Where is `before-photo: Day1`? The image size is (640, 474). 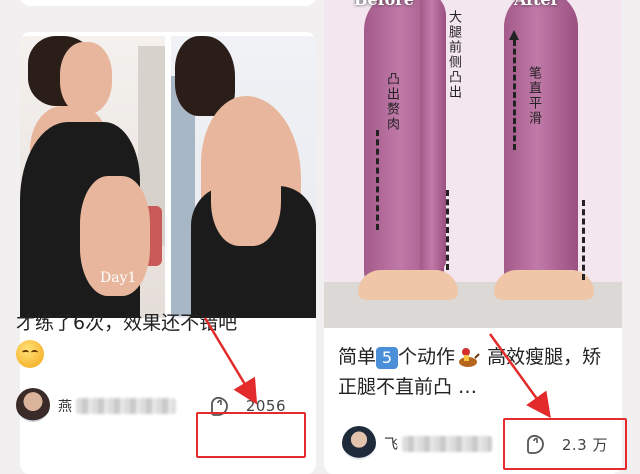 before-photo: Day1 is located at coordinates (92, 177).